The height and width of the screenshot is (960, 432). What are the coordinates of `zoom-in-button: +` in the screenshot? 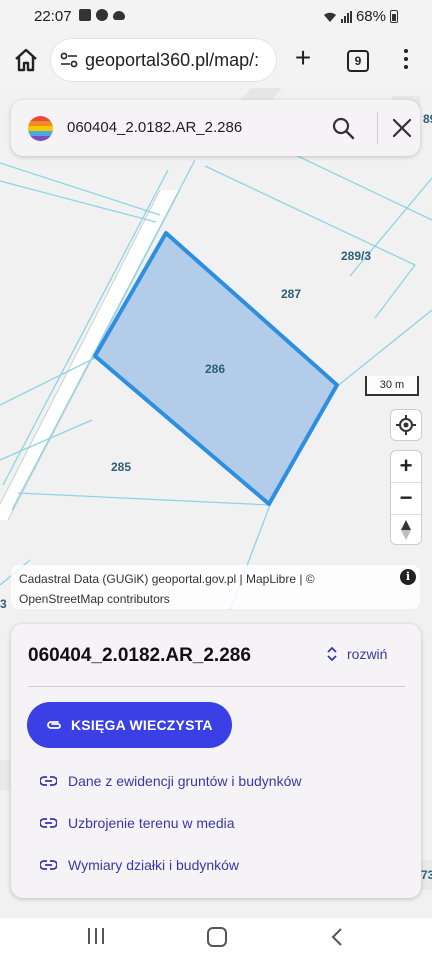 It's located at (406, 467).